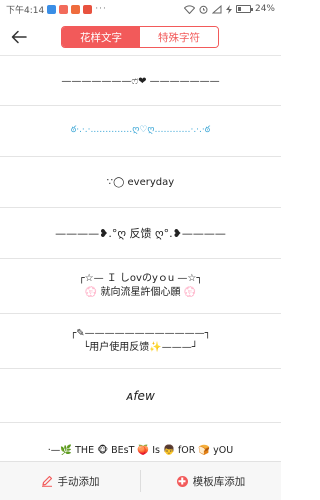 This screenshot has height=500, width=320. Describe the element at coordinates (101, 9) in the screenshot. I see `more-icon: ···` at that location.